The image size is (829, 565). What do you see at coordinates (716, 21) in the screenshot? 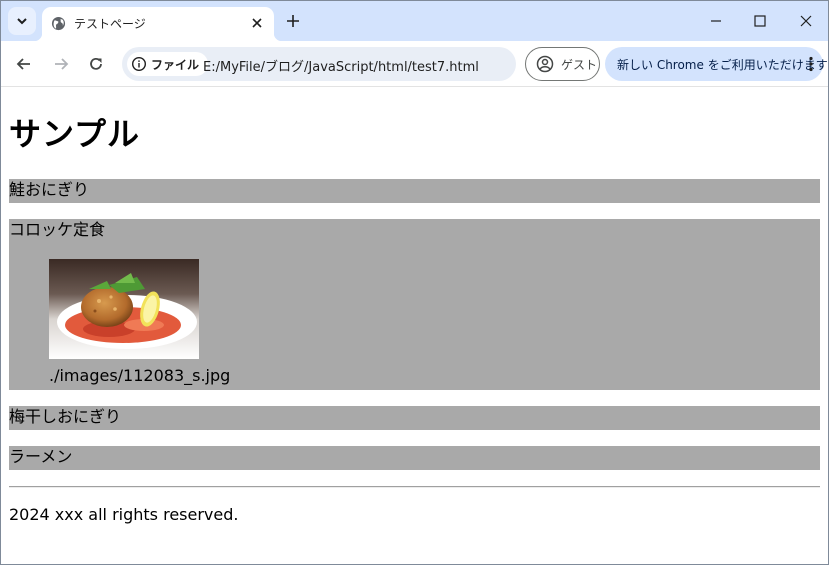
I see `minimize-icon` at bounding box center [716, 21].